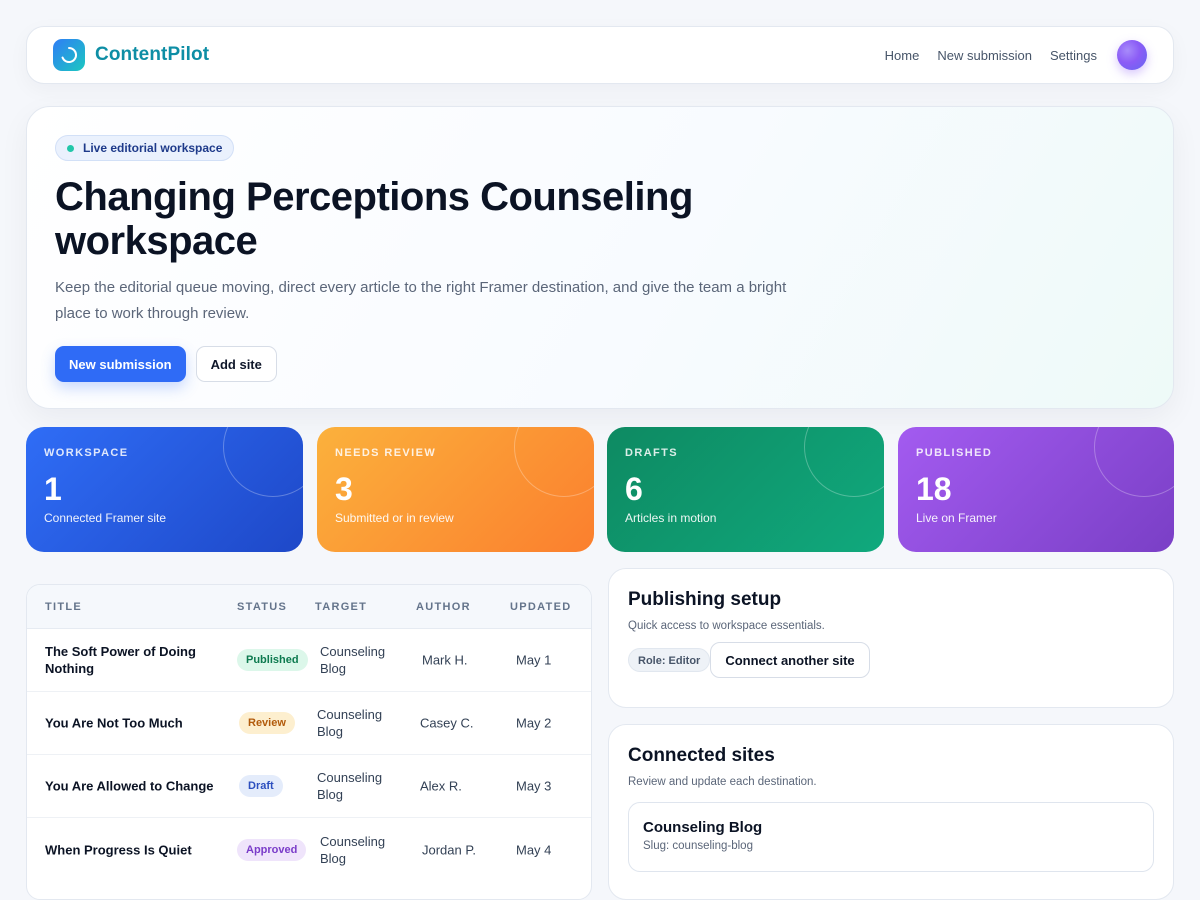 The width and height of the screenshot is (1200, 900). Describe the element at coordinates (455, 489) in the screenshot. I see `stat-card-needs-review: NEEDS REVIEW 3 Submitted or in review` at that location.